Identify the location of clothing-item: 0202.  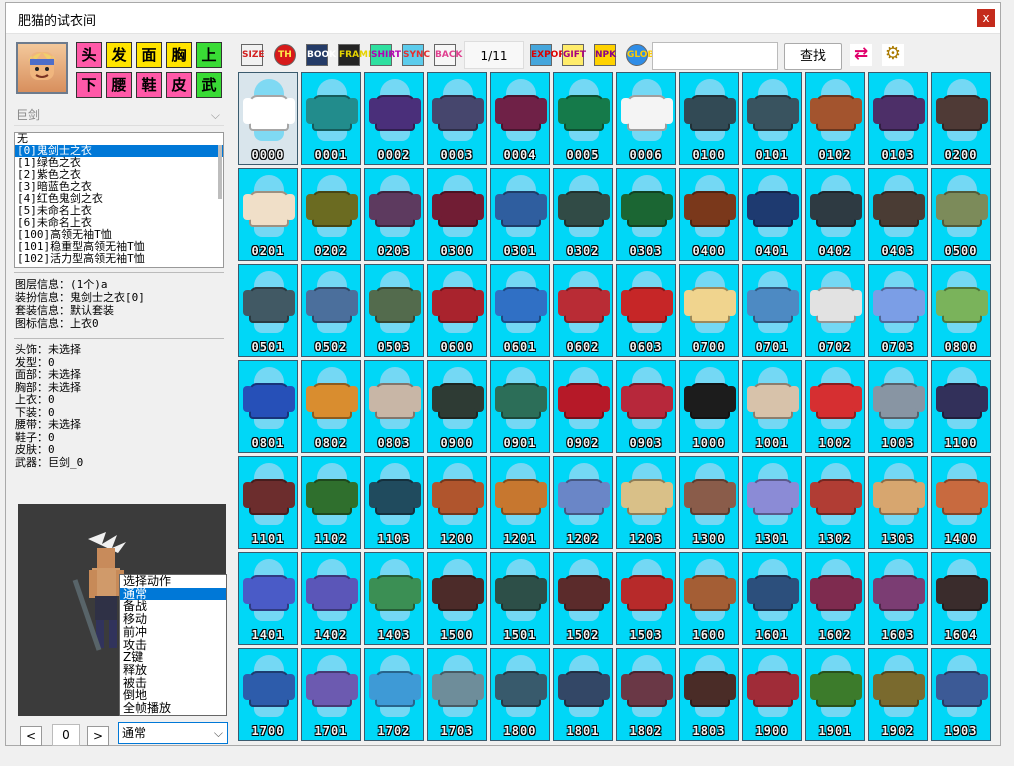
(331, 214).